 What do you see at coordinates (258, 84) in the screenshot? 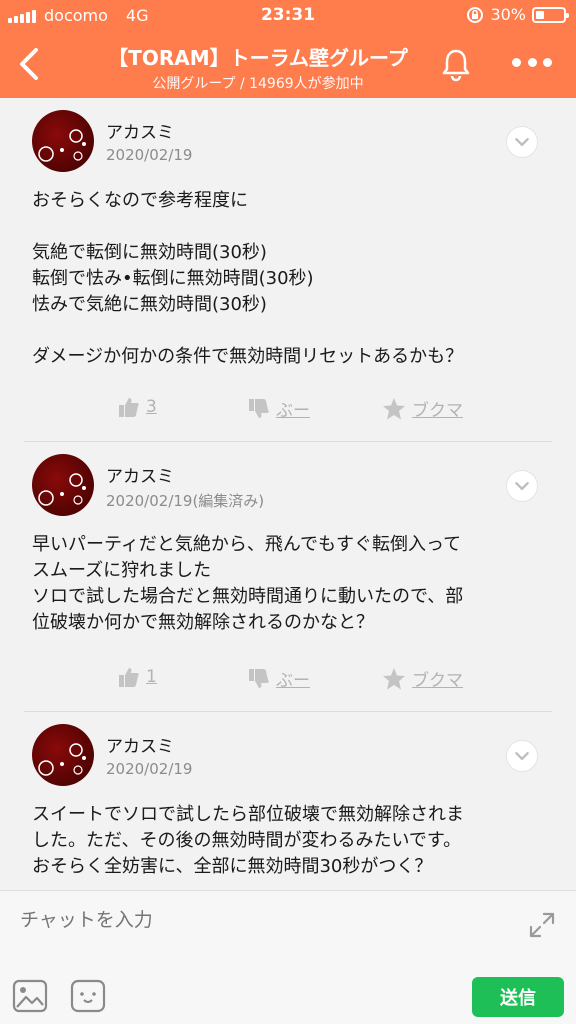
I see `group-subtitle: 公開グループ / 14969人が参加中` at bounding box center [258, 84].